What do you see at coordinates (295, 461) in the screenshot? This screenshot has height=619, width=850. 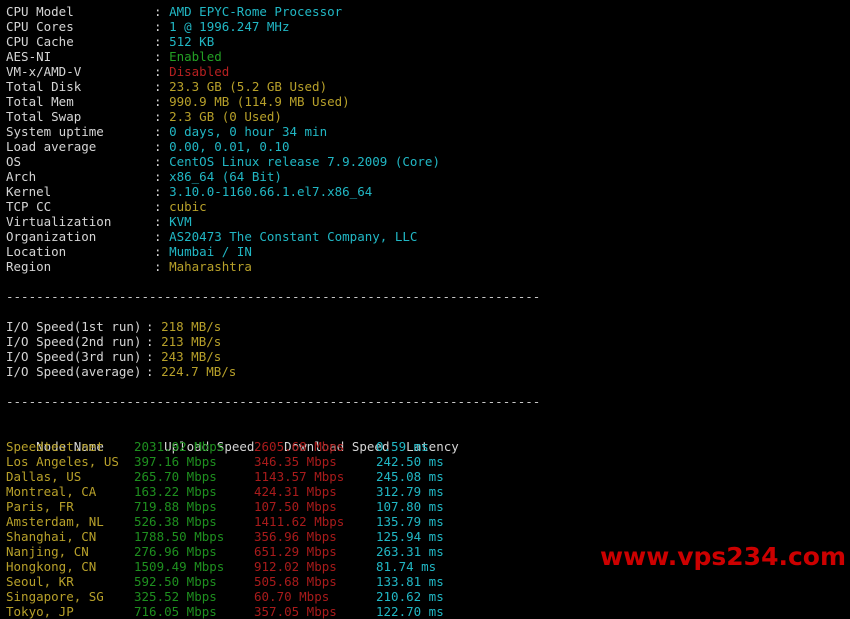 I see `cell-download-speed: 346.35 Mbps` at bounding box center [295, 461].